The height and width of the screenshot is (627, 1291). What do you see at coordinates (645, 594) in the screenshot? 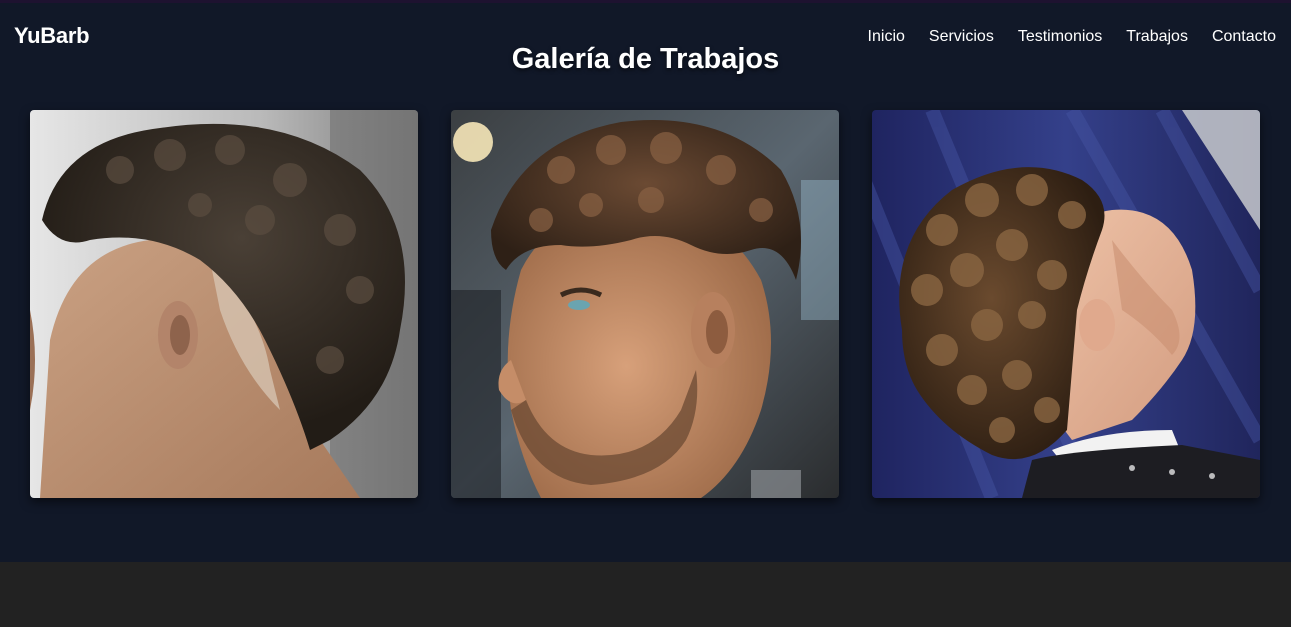
I see `footer` at bounding box center [645, 594].